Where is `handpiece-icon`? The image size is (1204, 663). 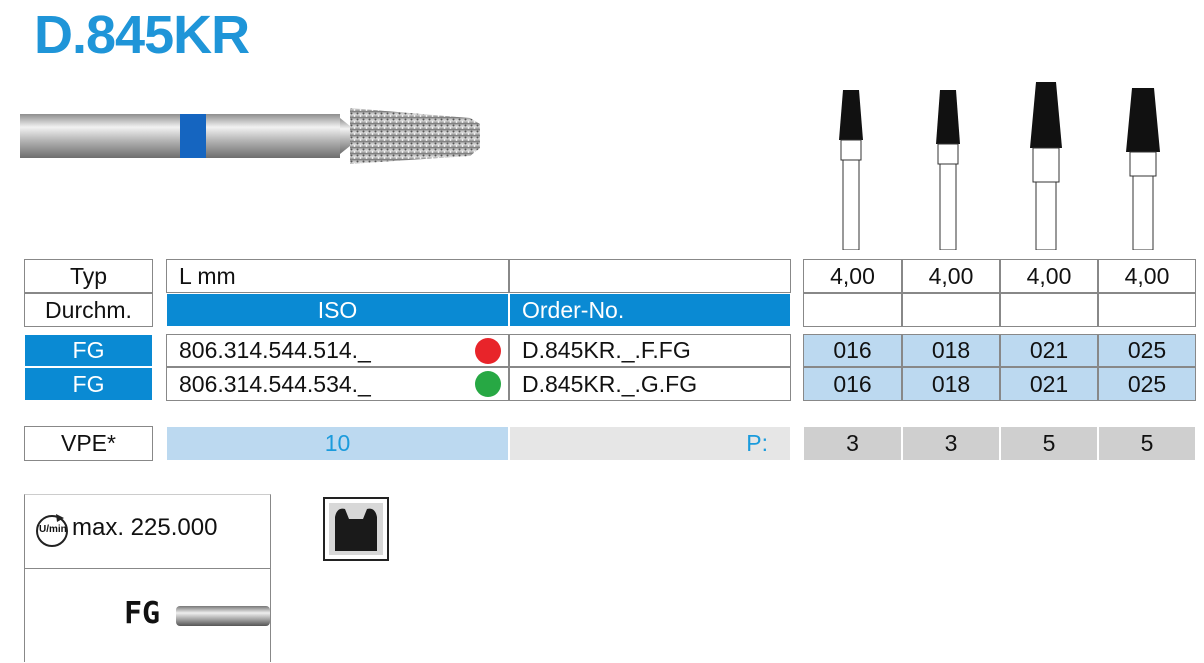 handpiece-icon is located at coordinates (356, 529).